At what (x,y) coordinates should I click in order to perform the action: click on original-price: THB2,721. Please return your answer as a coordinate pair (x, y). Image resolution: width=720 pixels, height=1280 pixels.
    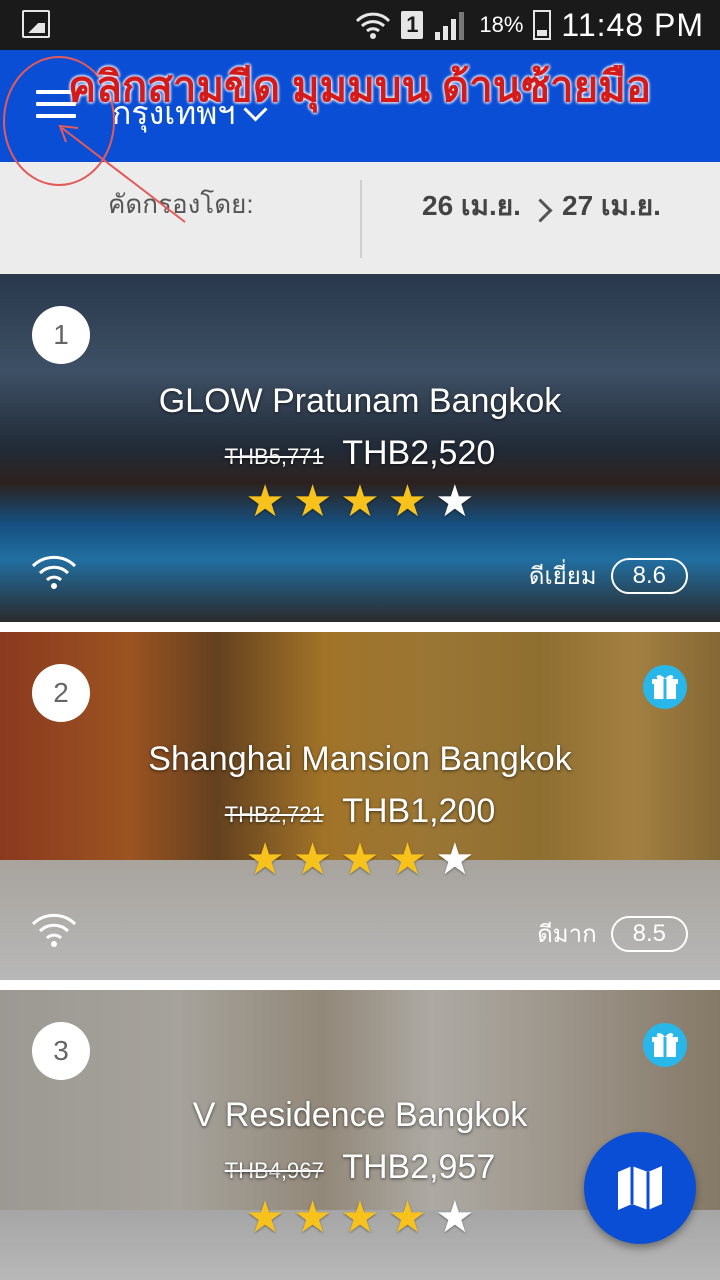
    Looking at the image, I should click on (274, 814).